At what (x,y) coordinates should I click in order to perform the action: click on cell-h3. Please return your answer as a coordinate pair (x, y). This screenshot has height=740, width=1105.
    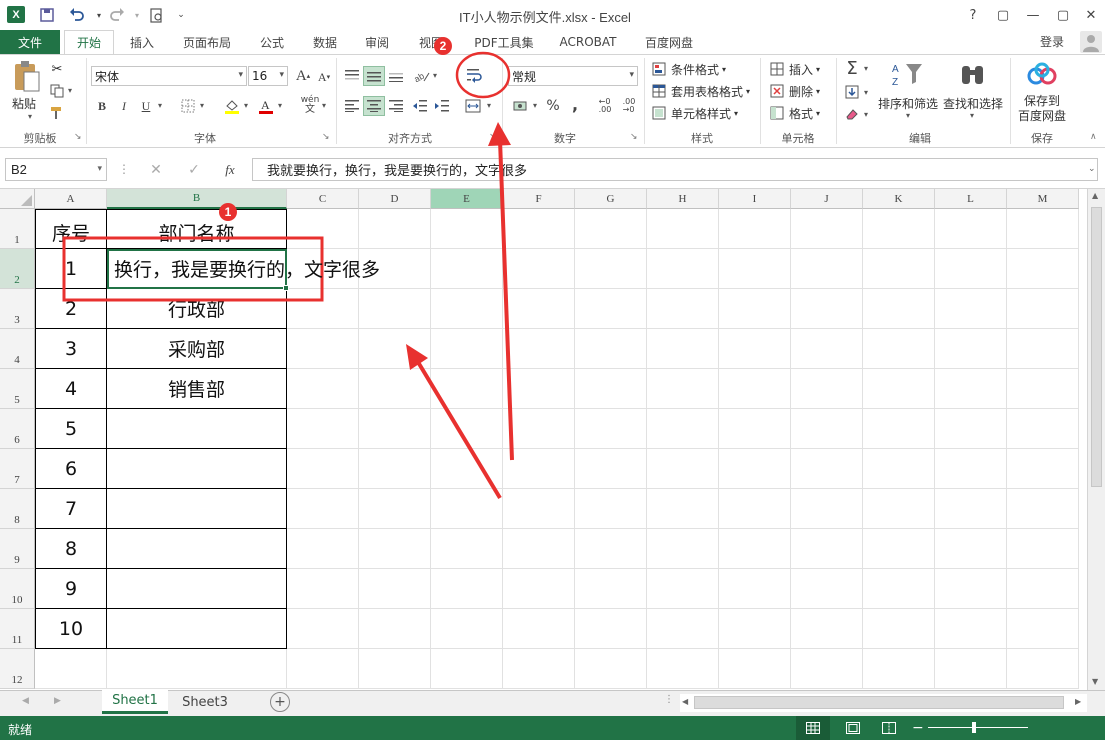
    Looking at the image, I should click on (683, 309).